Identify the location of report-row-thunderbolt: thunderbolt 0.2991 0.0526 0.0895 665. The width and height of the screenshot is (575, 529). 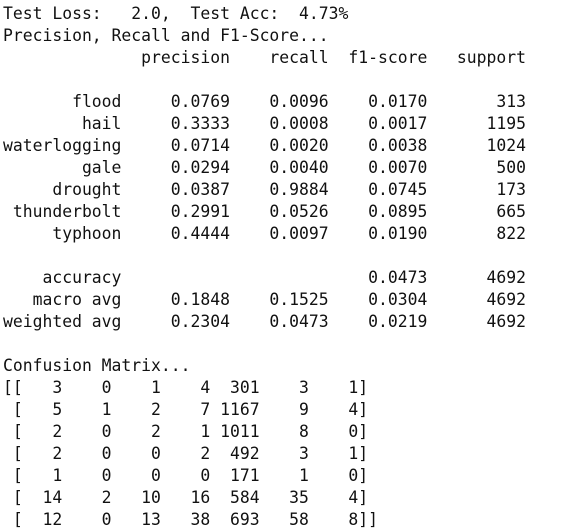
(265, 211).